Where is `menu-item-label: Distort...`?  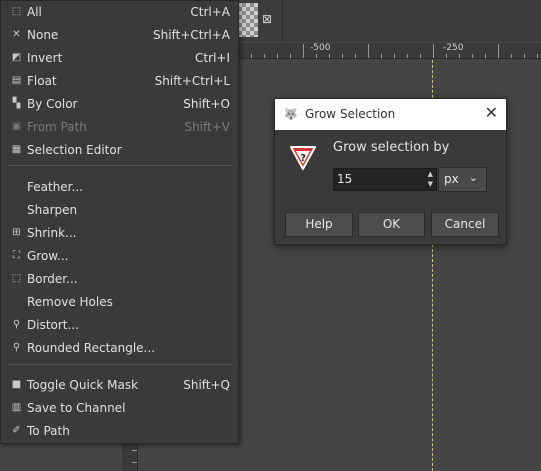 menu-item-label: Distort... is located at coordinates (53, 325).